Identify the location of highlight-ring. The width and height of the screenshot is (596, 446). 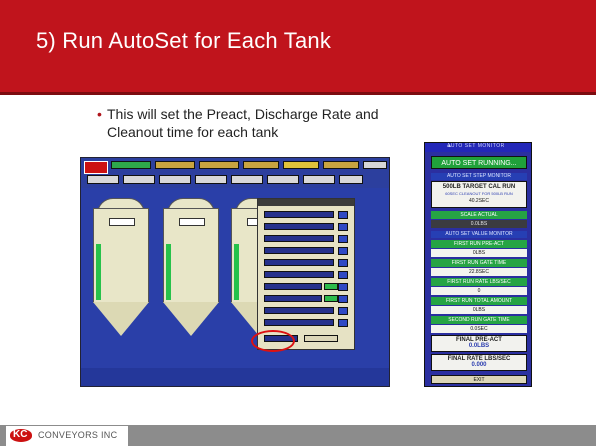
(273, 341).